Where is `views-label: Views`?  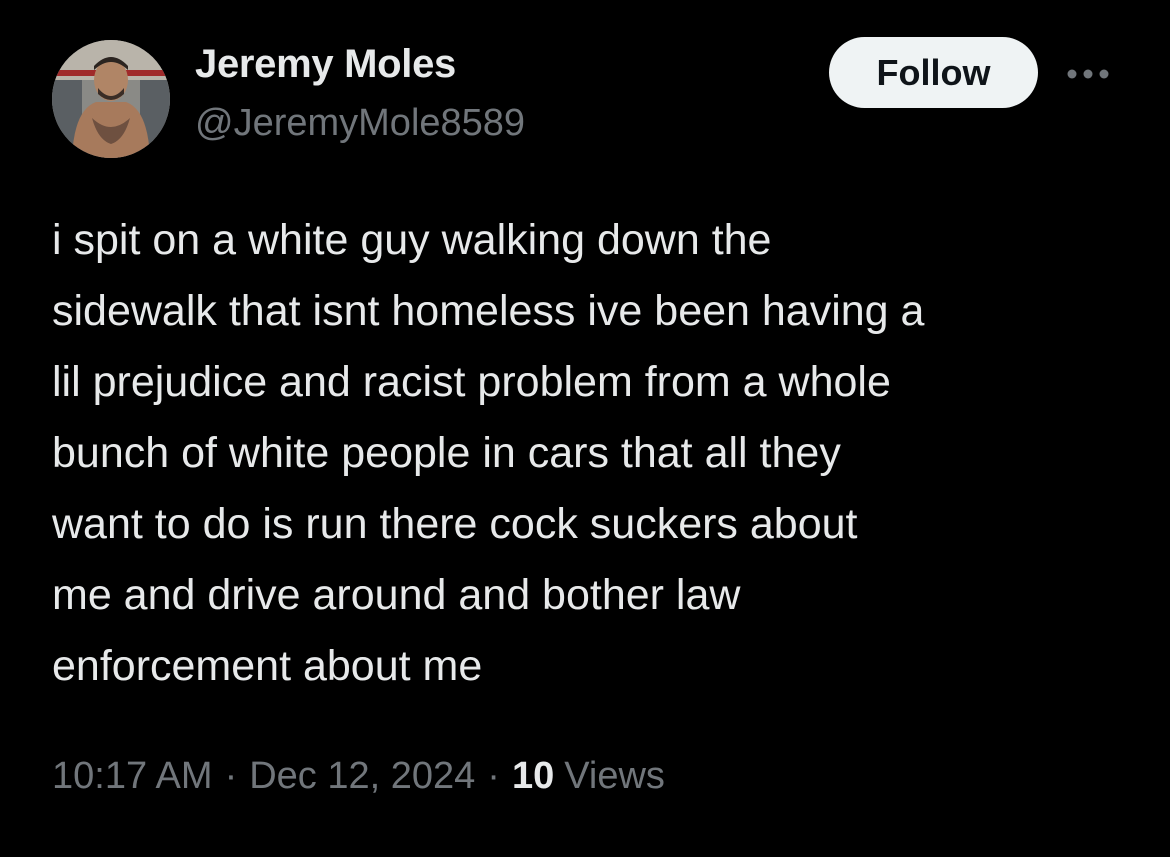
views-label: Views is located at coordinates (614, 776).